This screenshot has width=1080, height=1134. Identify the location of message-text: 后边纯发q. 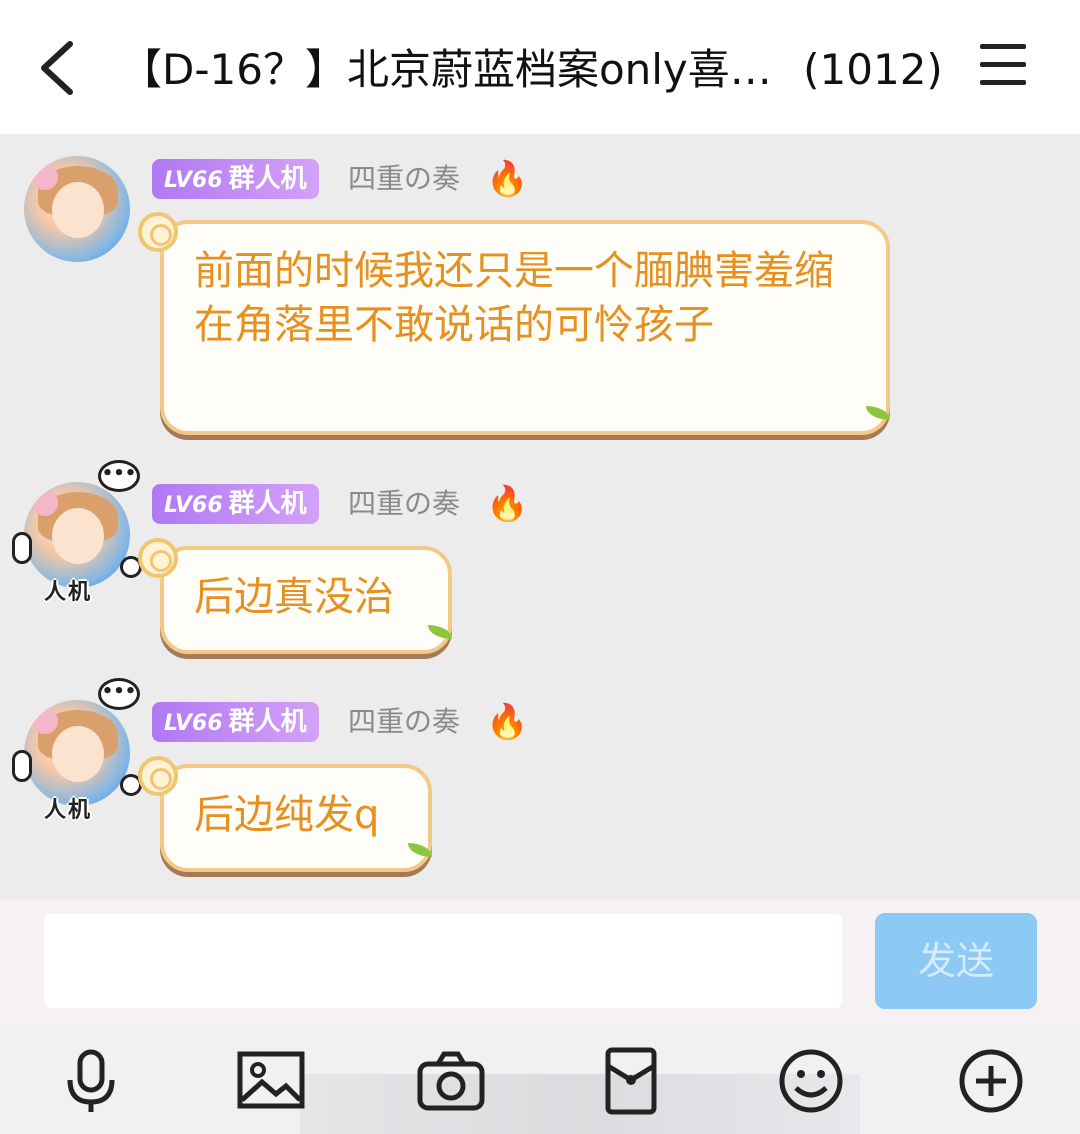
(287, 815).